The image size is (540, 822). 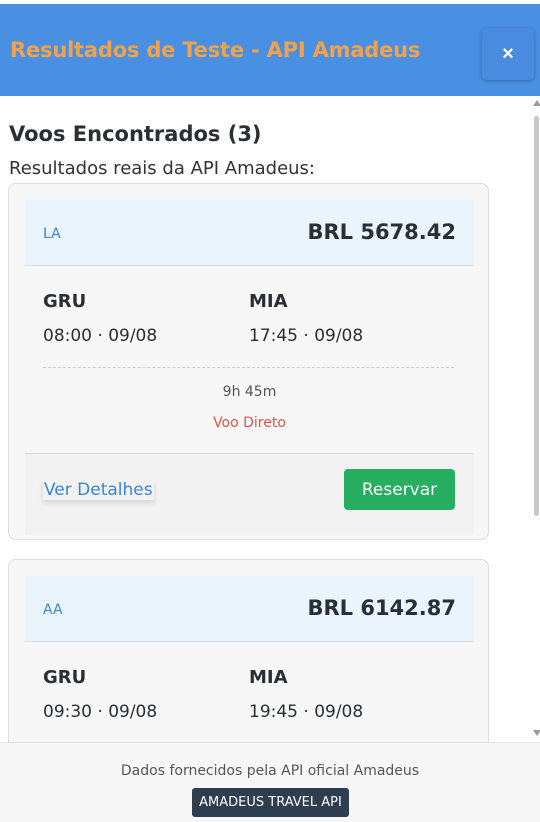 What do you see at coordinates (215, 50) in the screenshot?
I see `modal-title: Resultados de Teste - API Amadeus` at bounding box center [215, 50].